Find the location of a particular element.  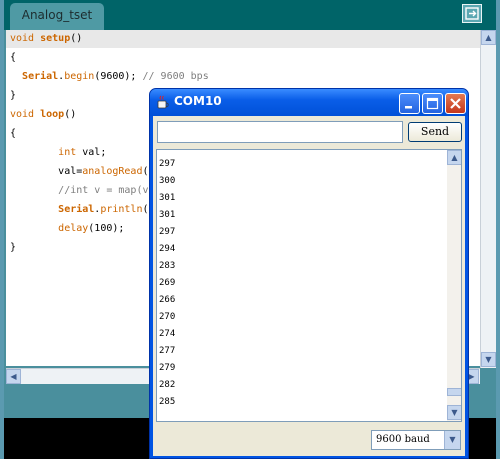

serial-output-line: 294 is located at coordinates (167, 249).